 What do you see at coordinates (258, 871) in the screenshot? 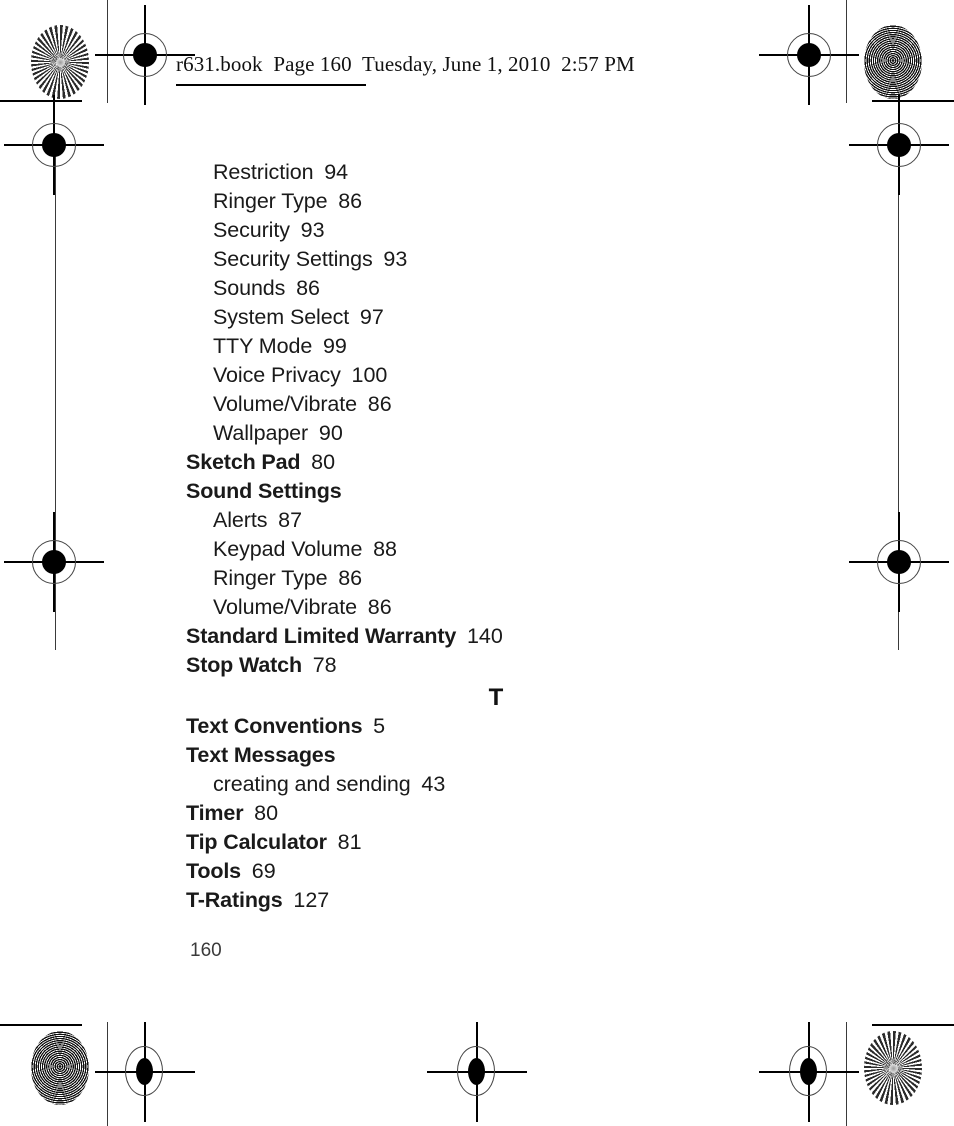
I see `index-entry-page-number: 69` at bounding box center [258, 871].